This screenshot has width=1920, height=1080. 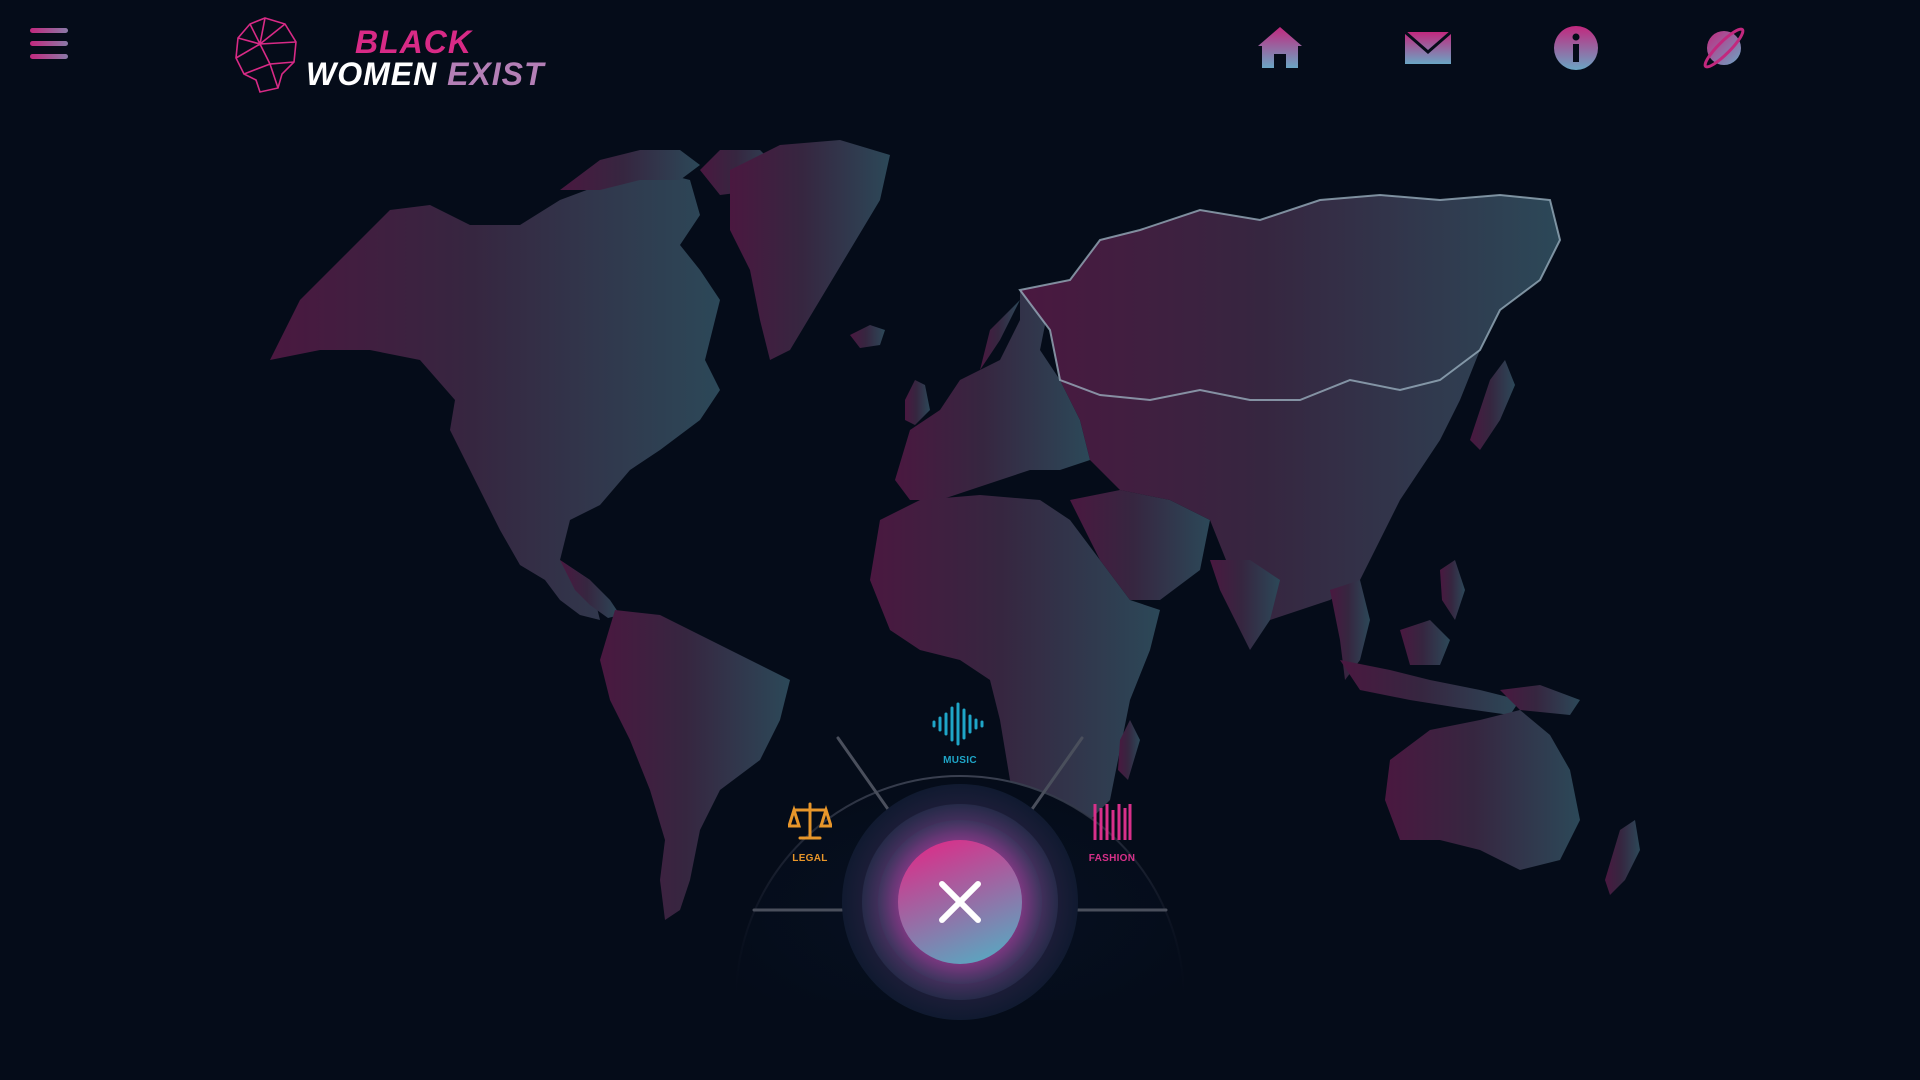 I want to click on menu-item-legal-label: LEGAL, so click(x=810, y=858).